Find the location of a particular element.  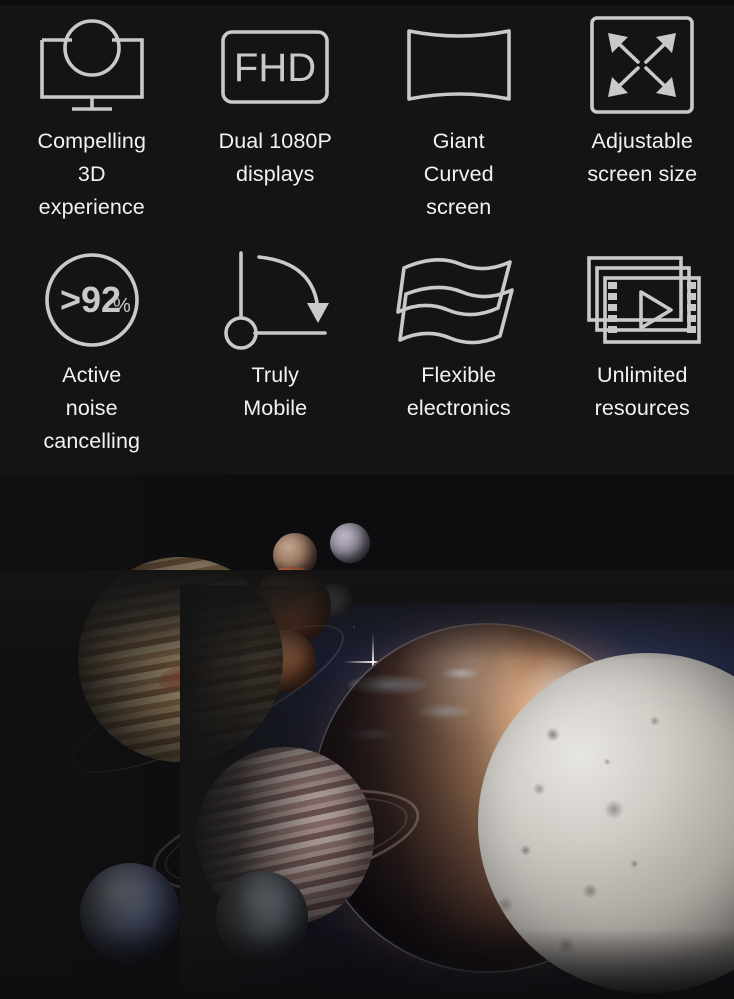

feature-item-noise-cancelling: >92 % Active noise cancelling is located at coordinates (92, 358).